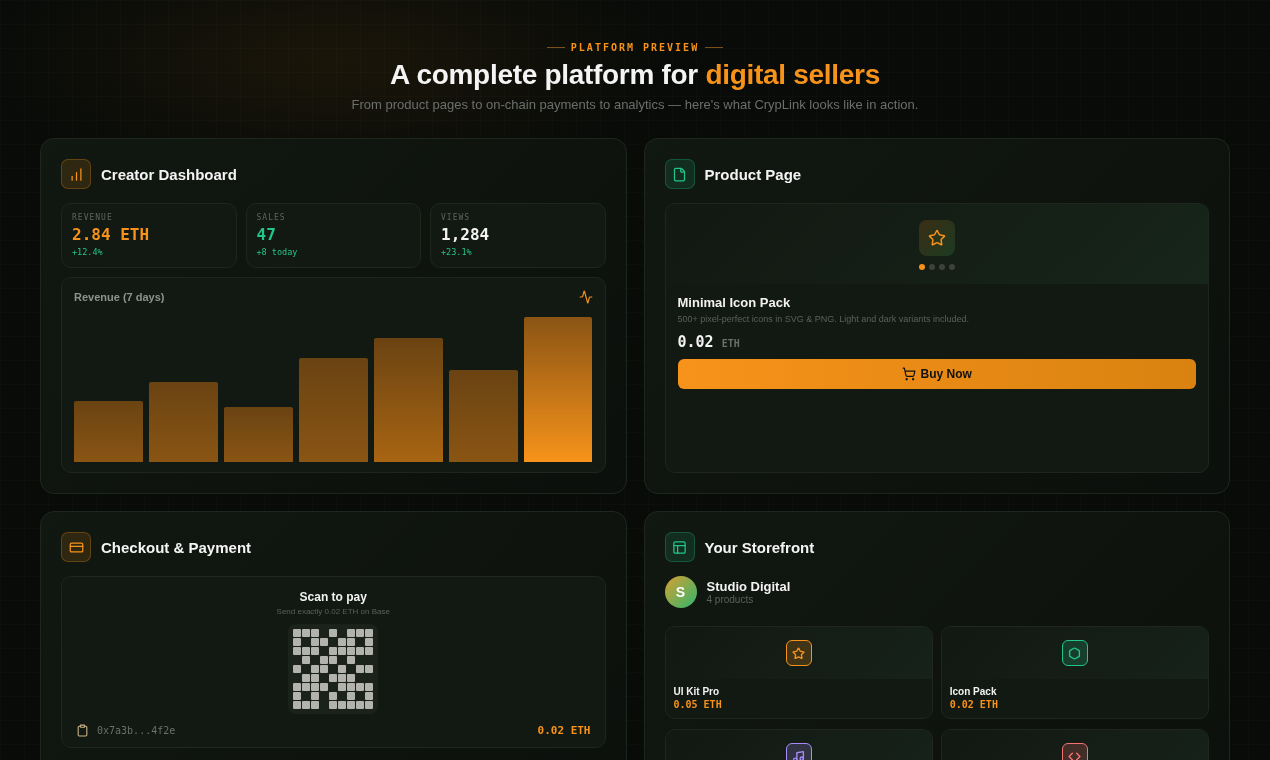 The height and width of the screenshot is (760, 1270). I want to click on buy-now-button: Buy Now, so click(936, 374).